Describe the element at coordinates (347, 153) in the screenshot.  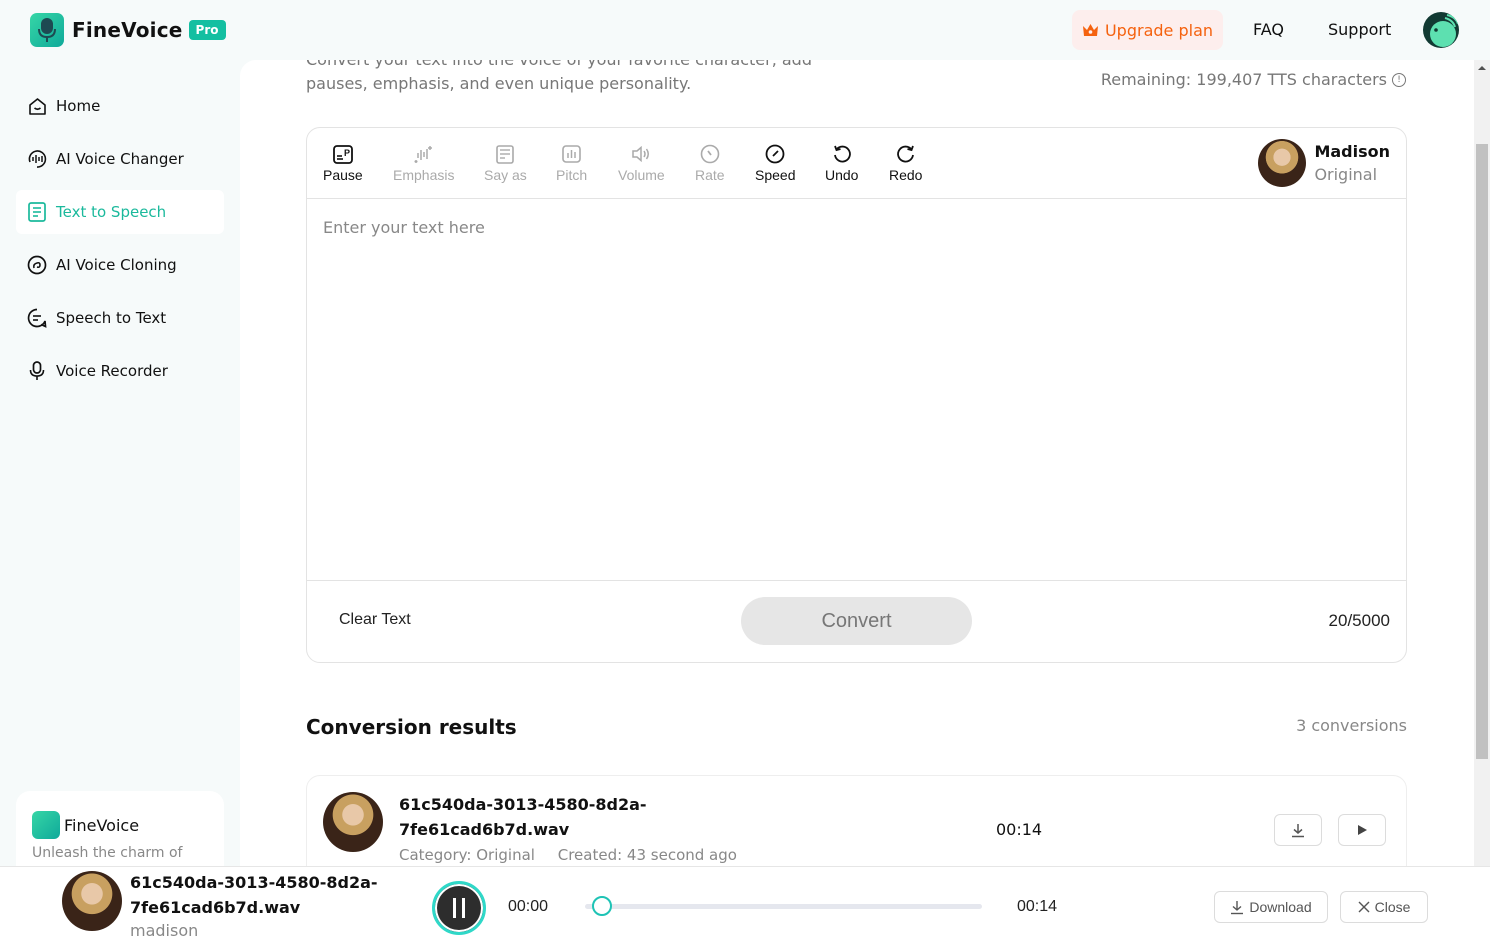
I see `svg-text: P` at that location.